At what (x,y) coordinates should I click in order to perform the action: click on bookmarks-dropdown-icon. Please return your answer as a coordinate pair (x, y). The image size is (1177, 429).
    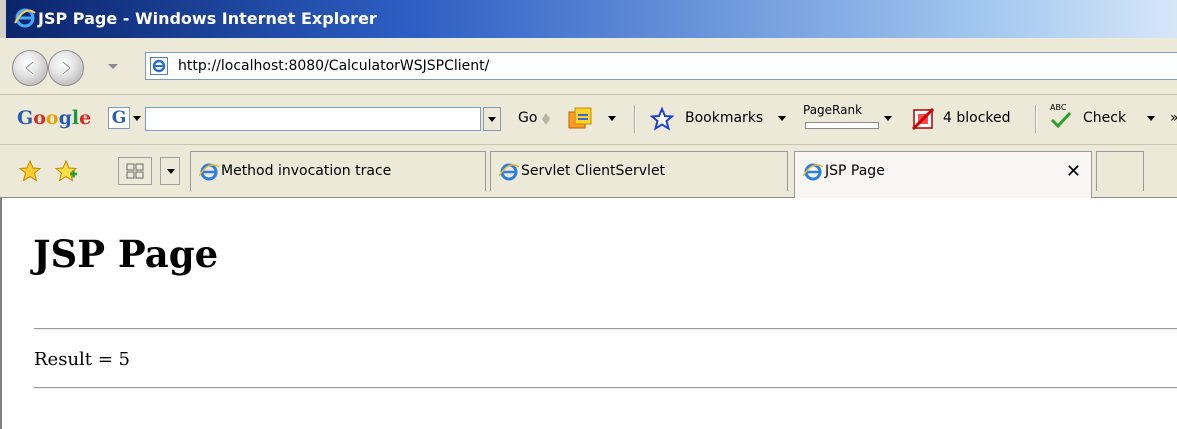
    Looking at the image, I should click on (782, 118).